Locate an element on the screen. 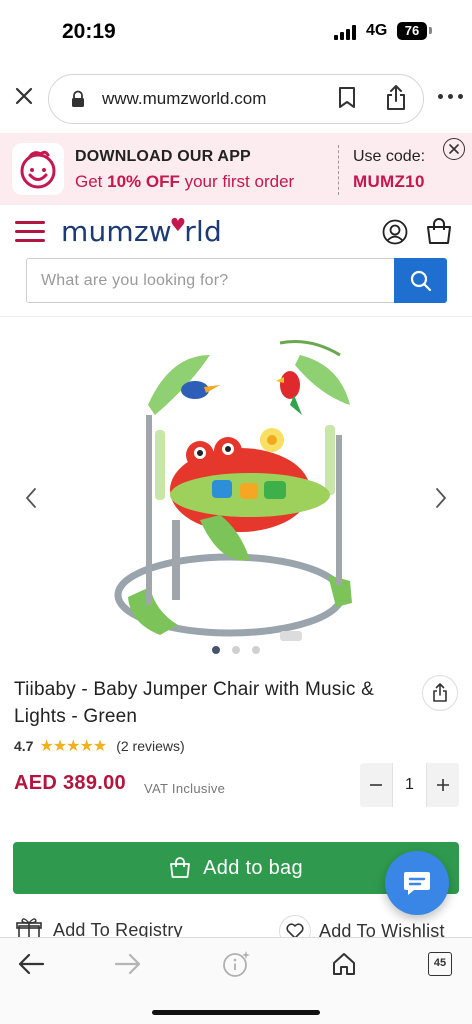  rating-value: 4.7 is located at coordinates (24, 746).